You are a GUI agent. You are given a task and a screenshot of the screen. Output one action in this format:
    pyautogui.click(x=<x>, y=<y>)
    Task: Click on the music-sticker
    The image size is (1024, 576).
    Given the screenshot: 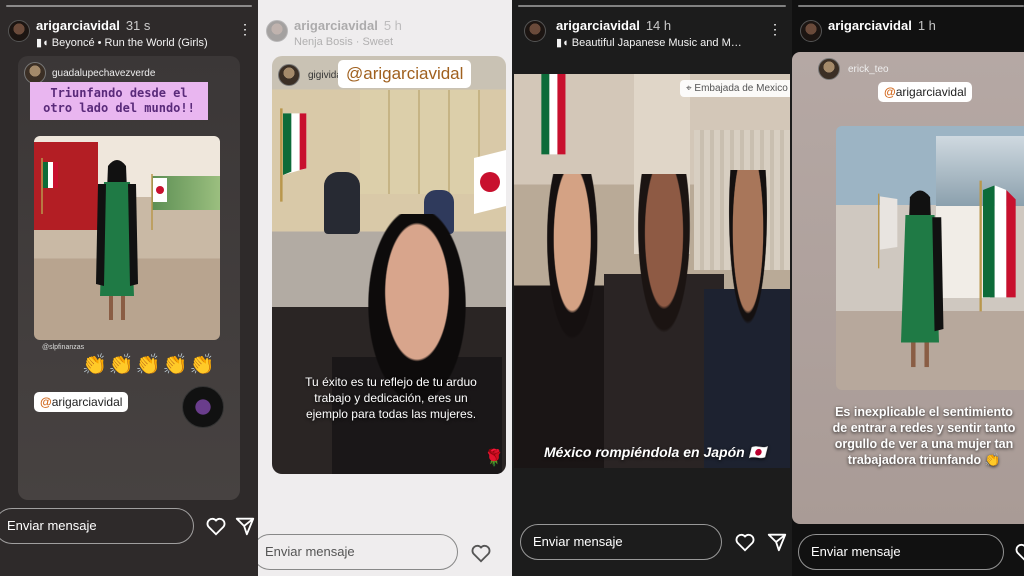 What is the action you would take?
    pyautogui.click(x=203, y=407)
    